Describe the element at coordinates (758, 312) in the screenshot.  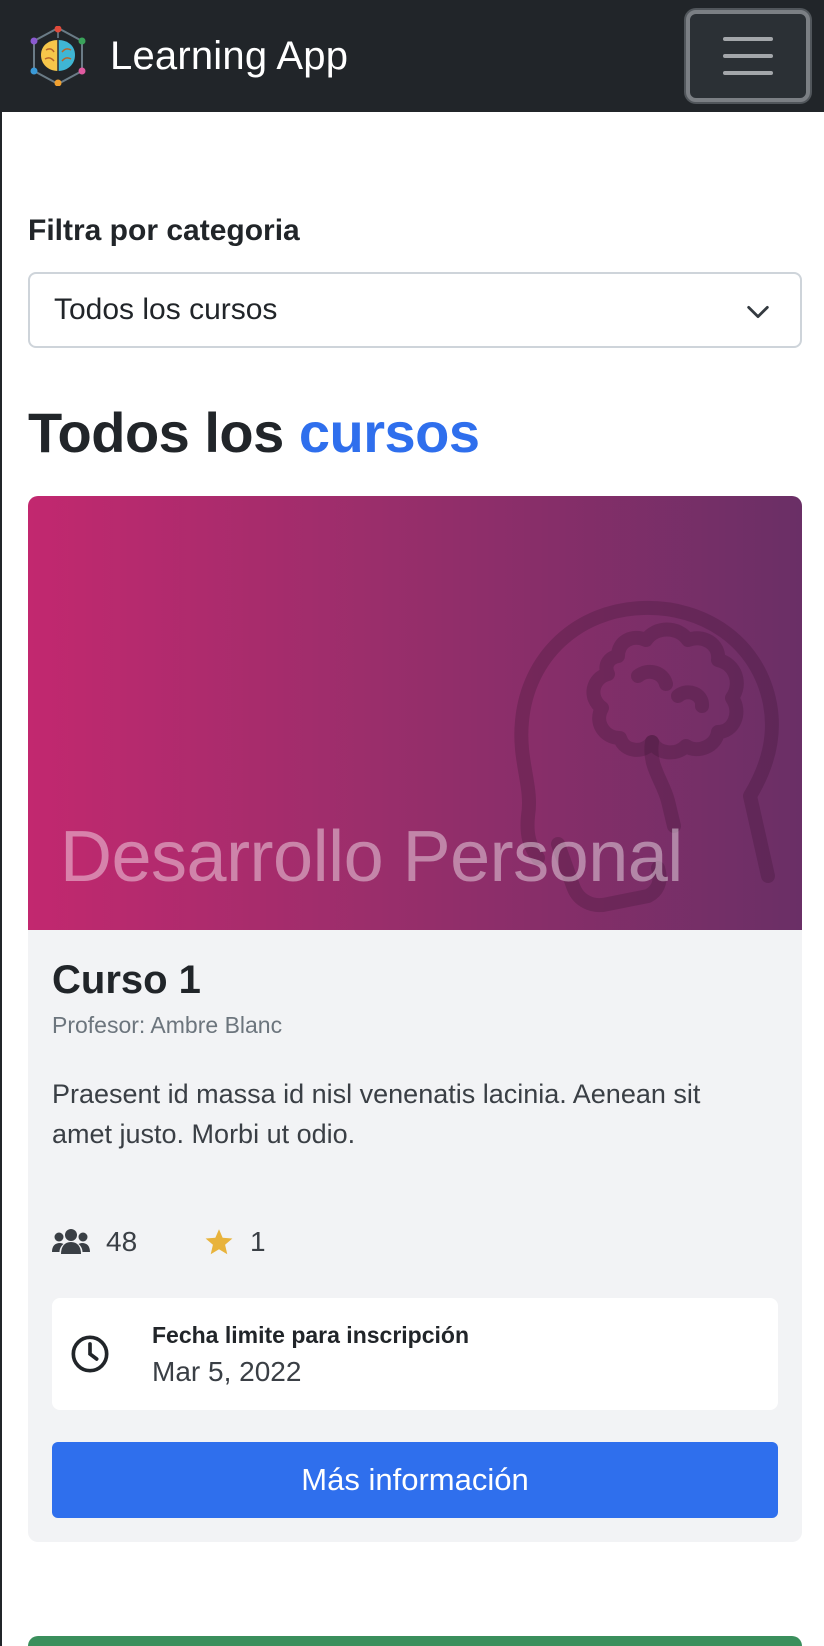
I see `chevron-down-icon` at that location.